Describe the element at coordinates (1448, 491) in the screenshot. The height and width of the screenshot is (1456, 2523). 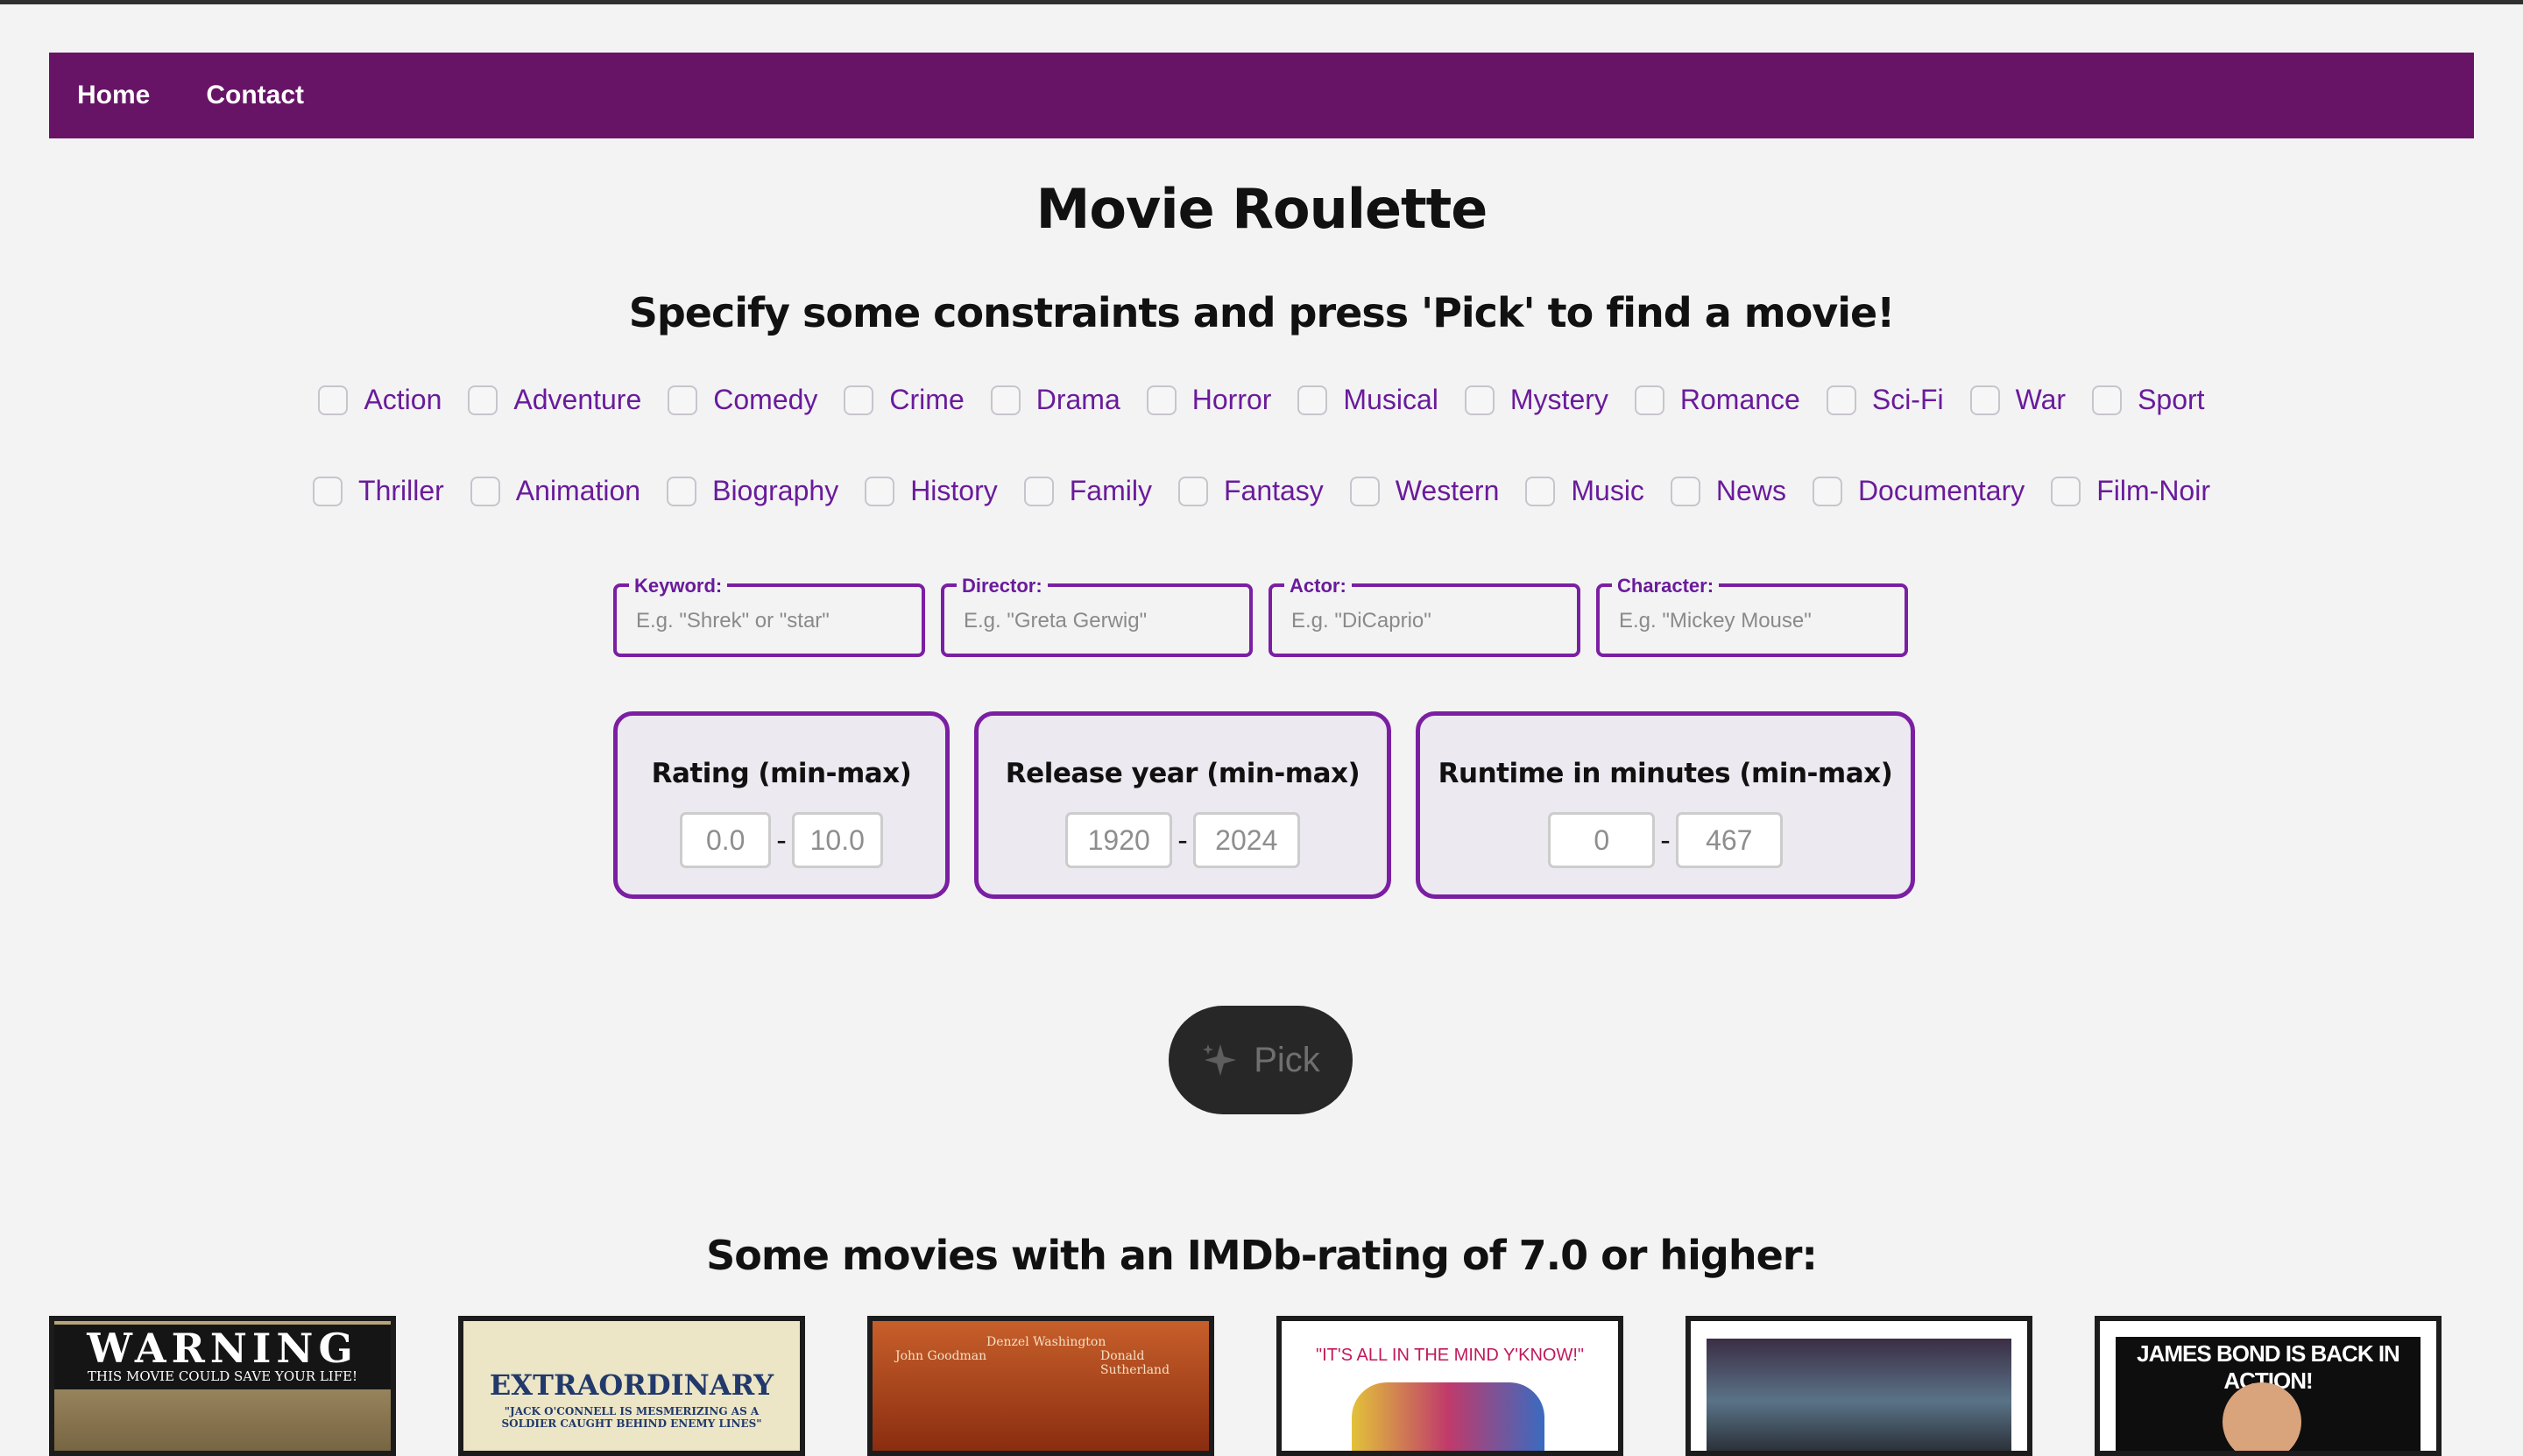
I see `genre-label: Western` at that location.